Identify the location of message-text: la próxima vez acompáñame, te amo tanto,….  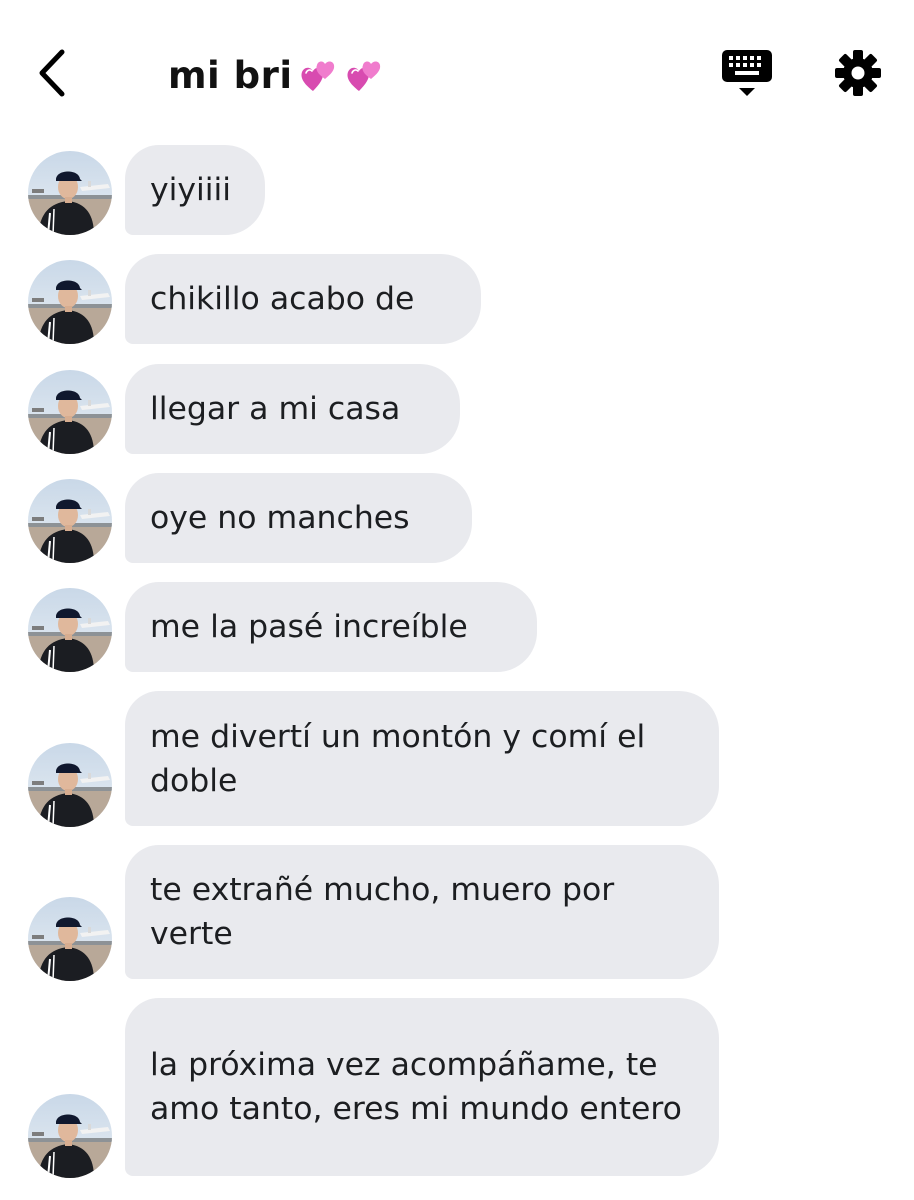
(416, 1087).